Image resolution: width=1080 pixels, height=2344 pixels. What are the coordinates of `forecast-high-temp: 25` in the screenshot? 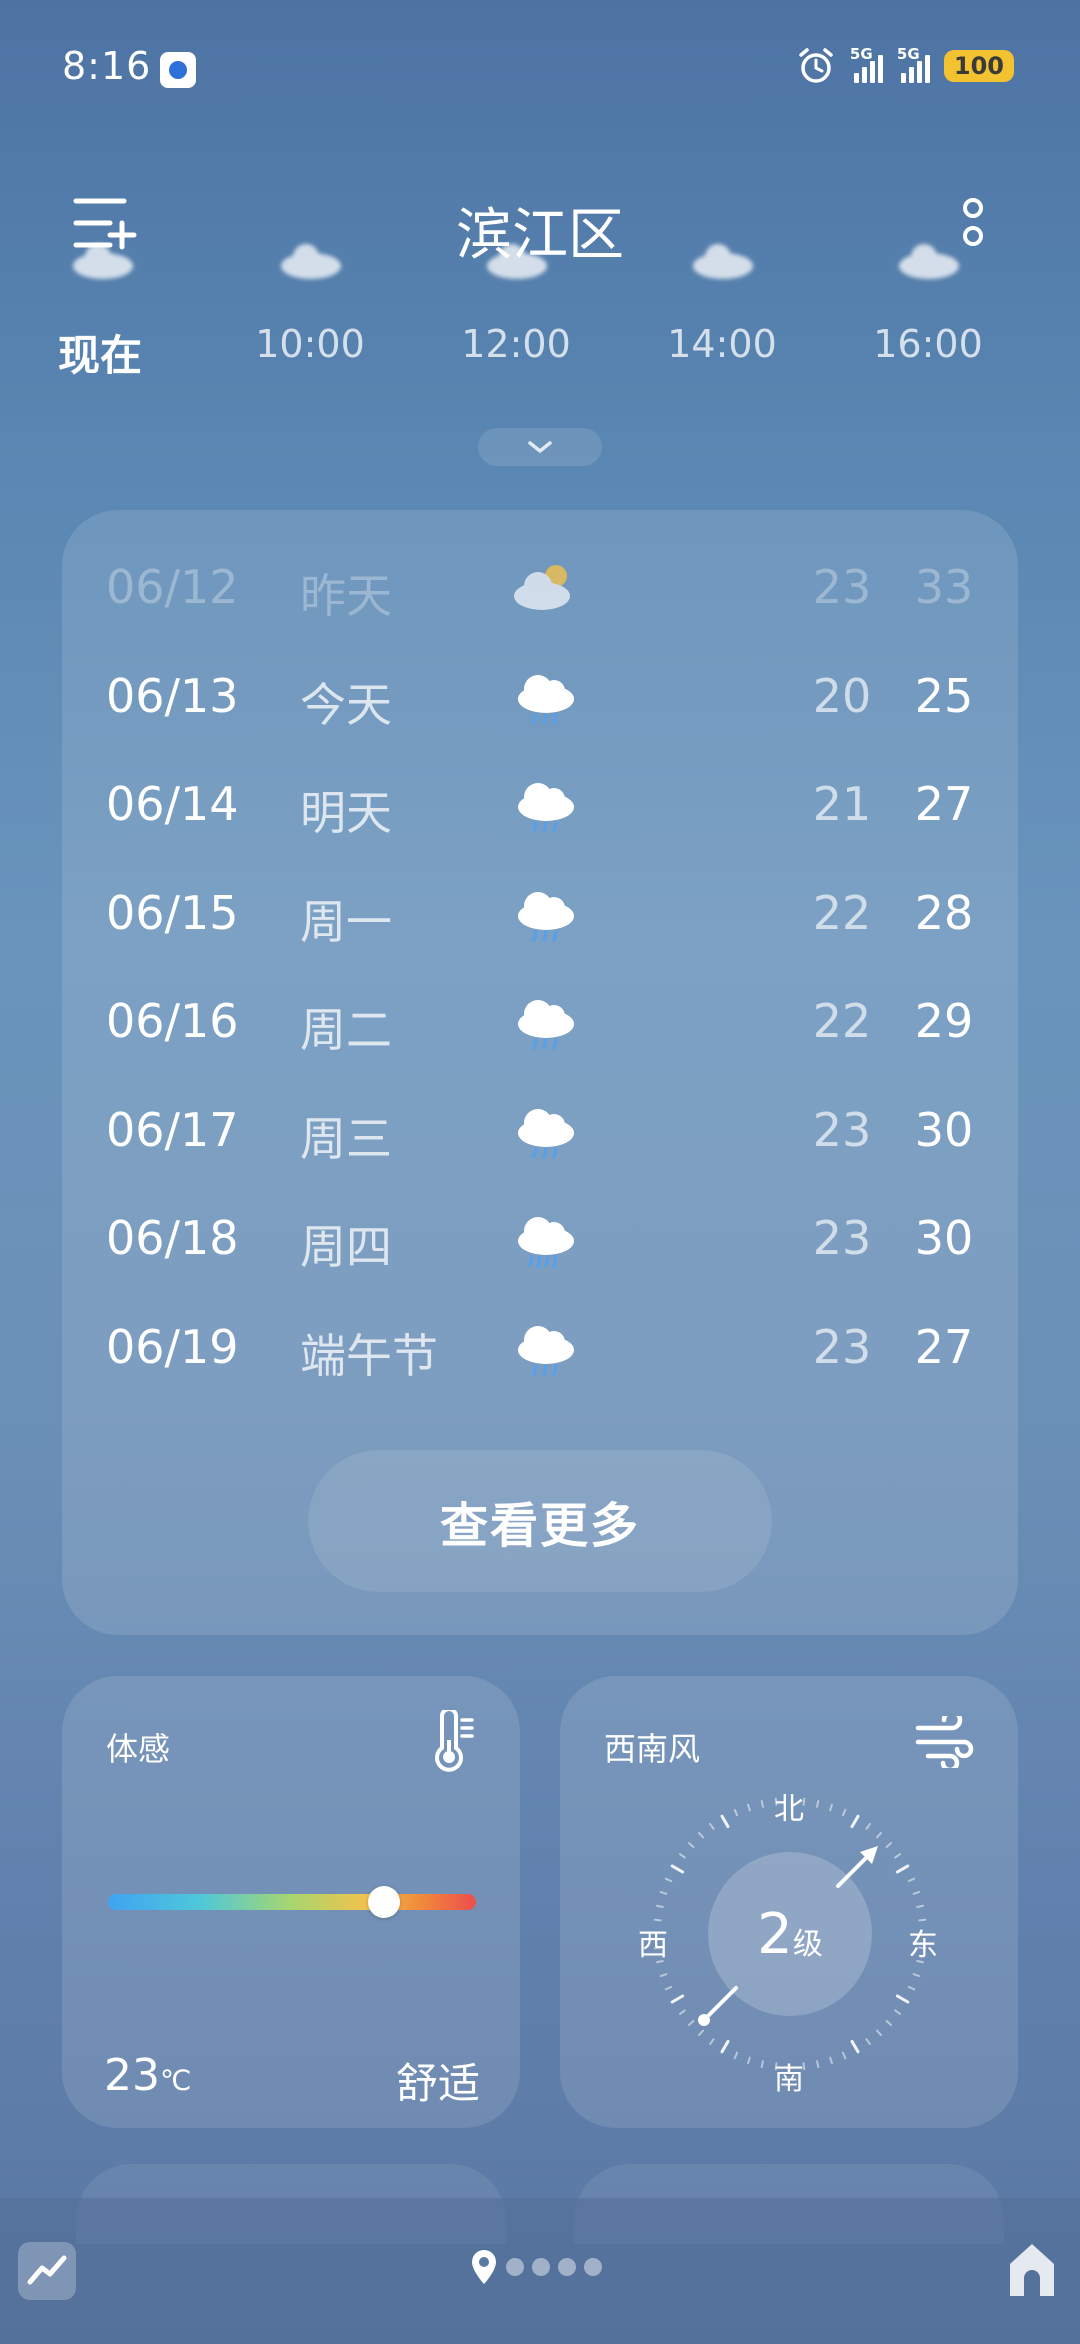 It's located at (944, 695).